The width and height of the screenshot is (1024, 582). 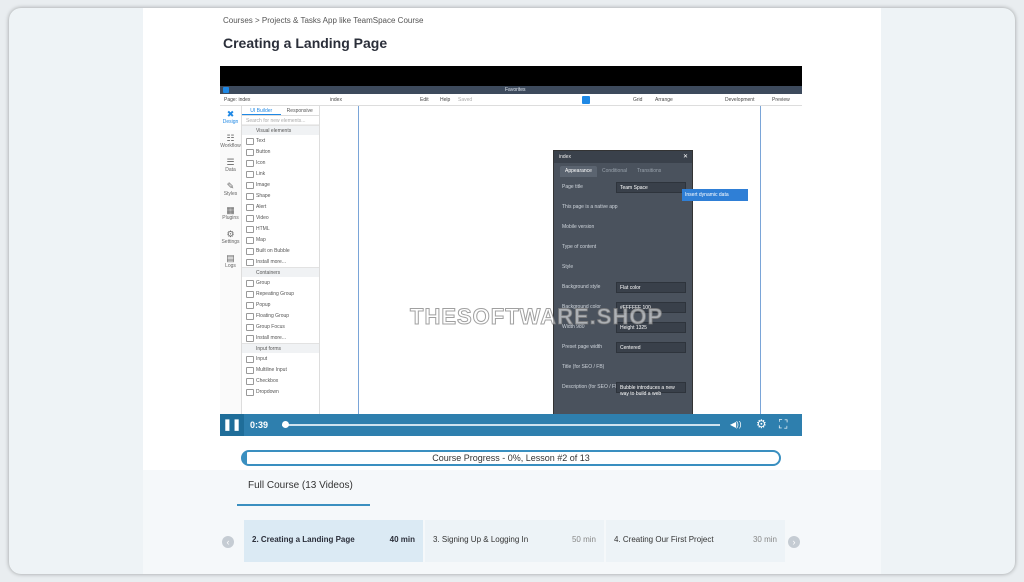 I want to click on prev-arrow-icon: ‹, so click(x=228, y=542).